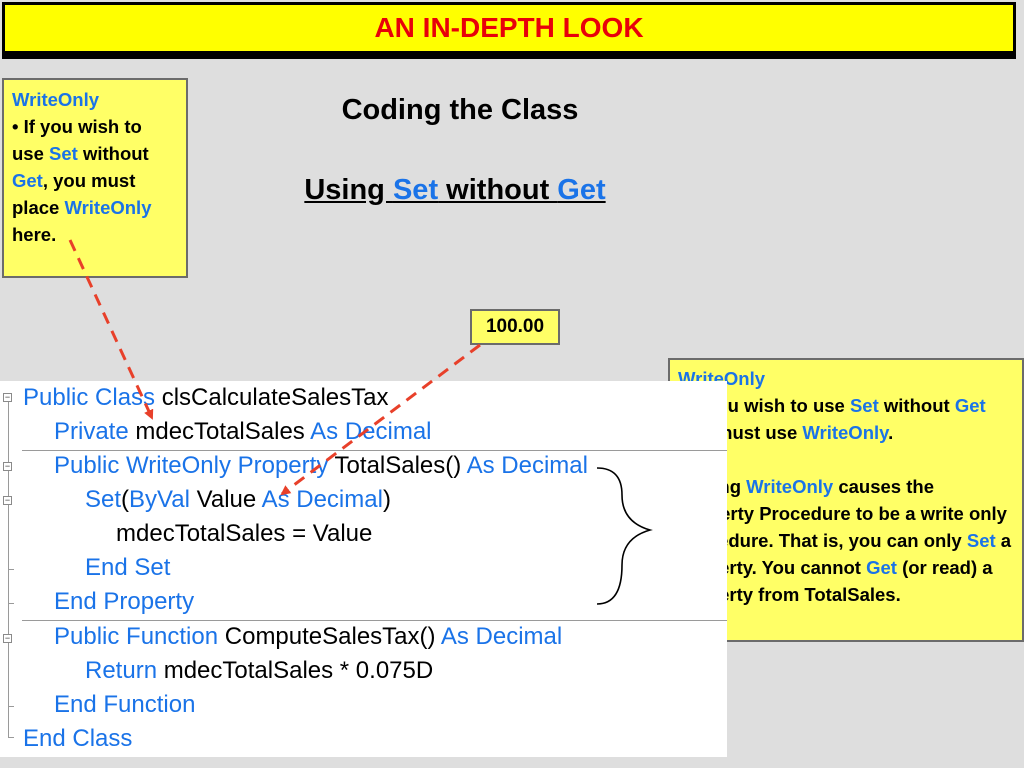  I want to click on title-bar: AN IN-DEPTH LOOK, so click(509, 28).